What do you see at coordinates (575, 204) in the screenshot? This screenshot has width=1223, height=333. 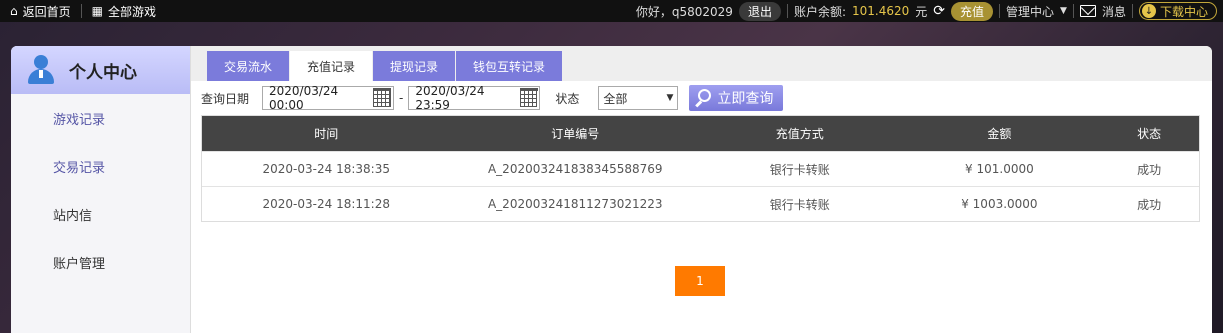 I see `cell-order: A_202003241811273021223` at bounding box center [575, 204].